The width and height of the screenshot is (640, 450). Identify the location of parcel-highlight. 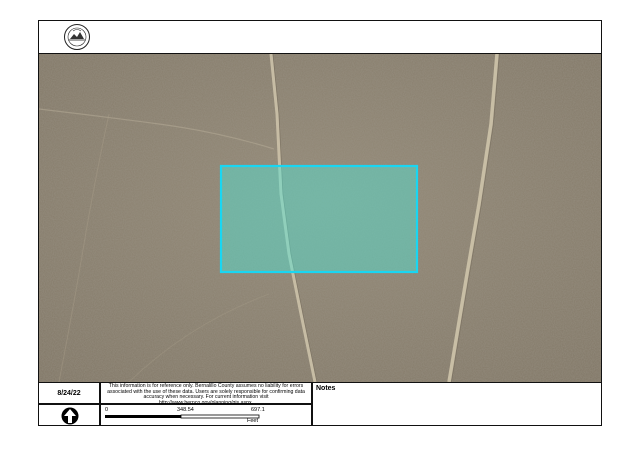
(319, 219).